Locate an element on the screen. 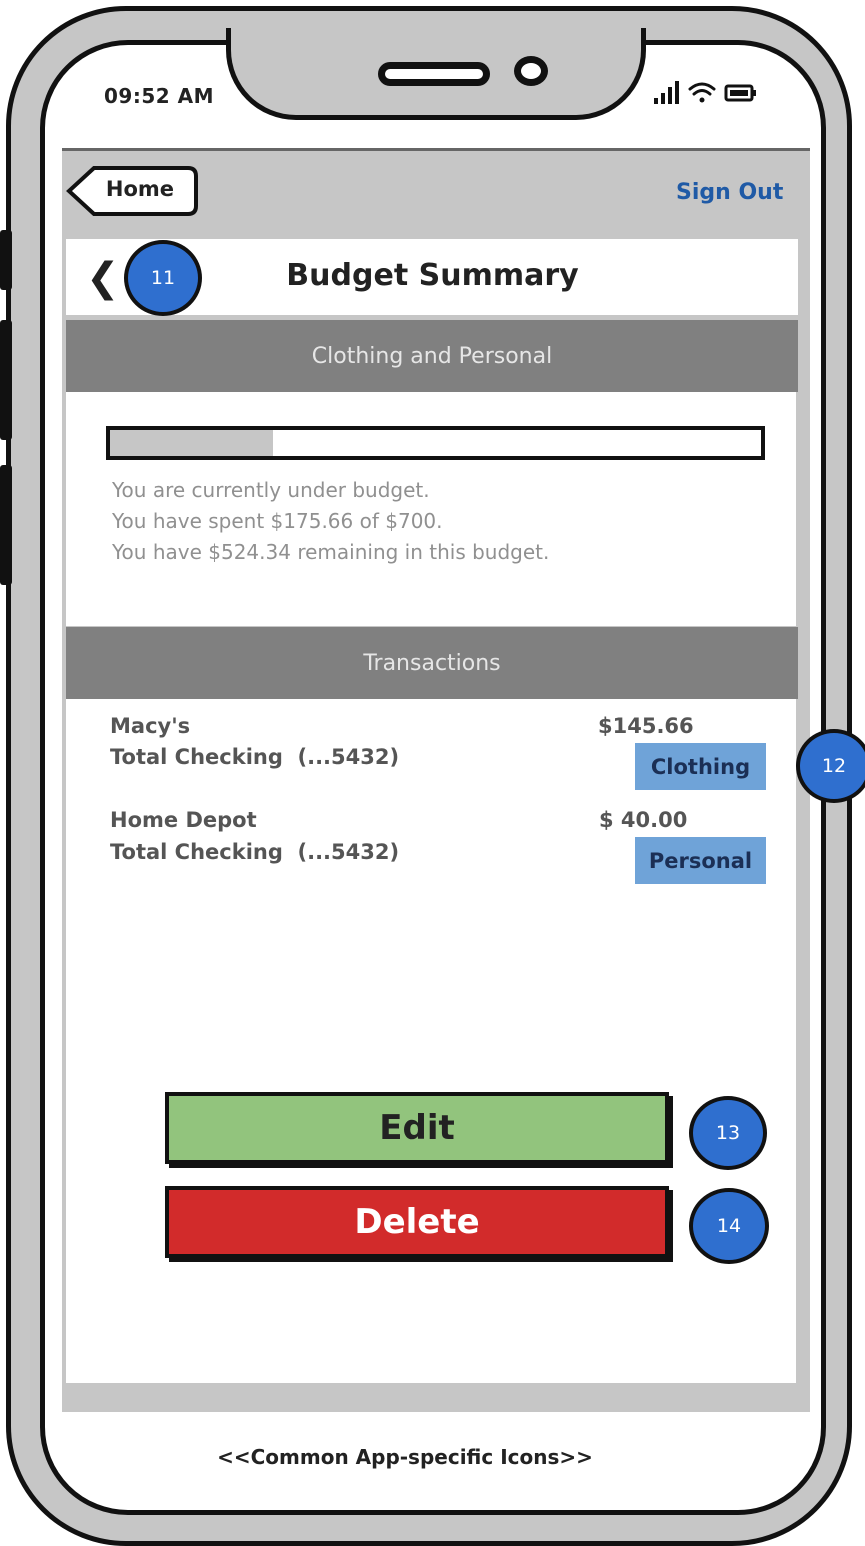 The image size is (865, 1546). annotation-badge: 13 is located at coordinates (728, 1133).